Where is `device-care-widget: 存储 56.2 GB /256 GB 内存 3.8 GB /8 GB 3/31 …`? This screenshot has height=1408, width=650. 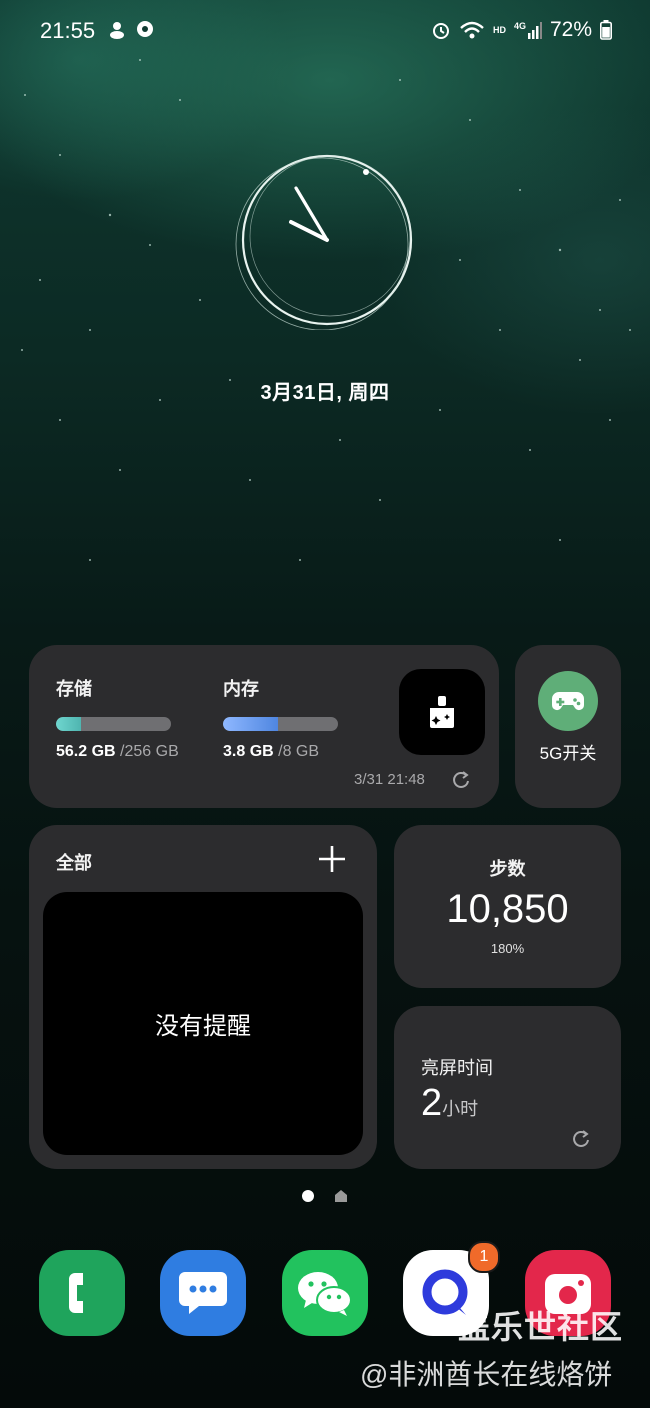
device-care-widget: 存储 56.2 GB /256 GB 内存 3.8 GB /8 GB 3/31 … is located at coordinates (264, 726).